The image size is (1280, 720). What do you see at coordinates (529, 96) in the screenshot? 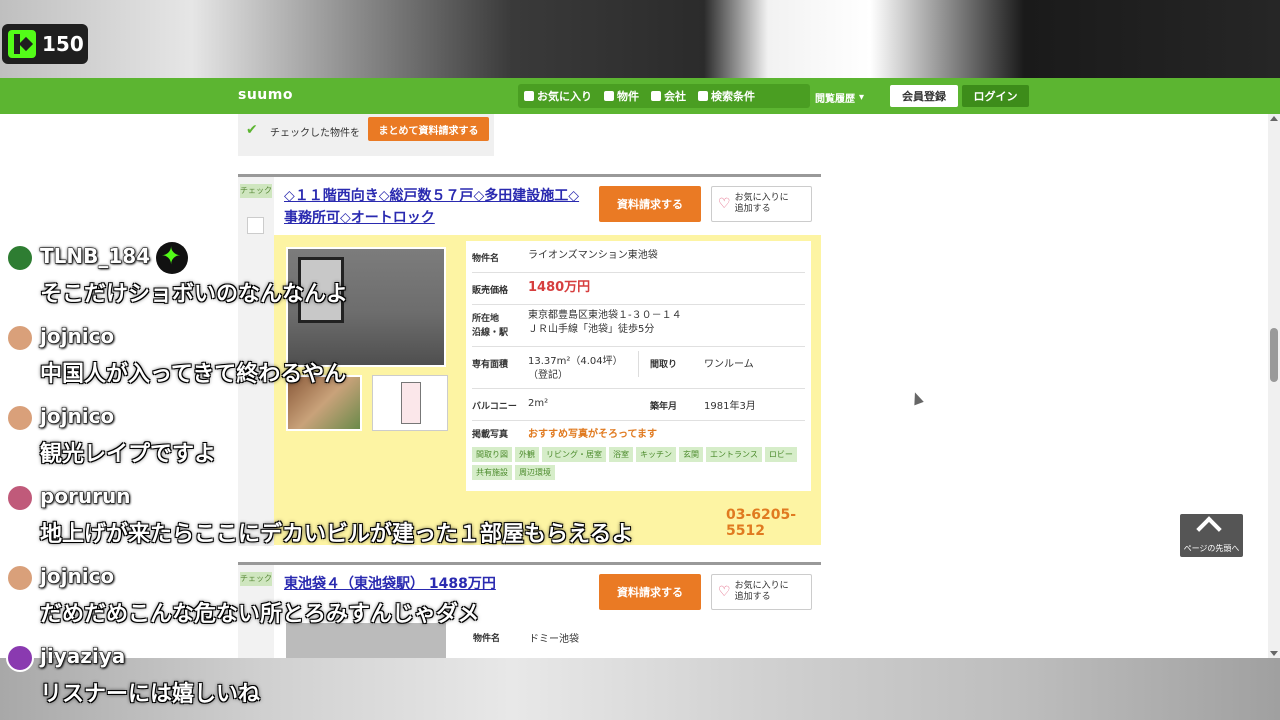
I see `favorites-icon` at bounding box center [529, 96].